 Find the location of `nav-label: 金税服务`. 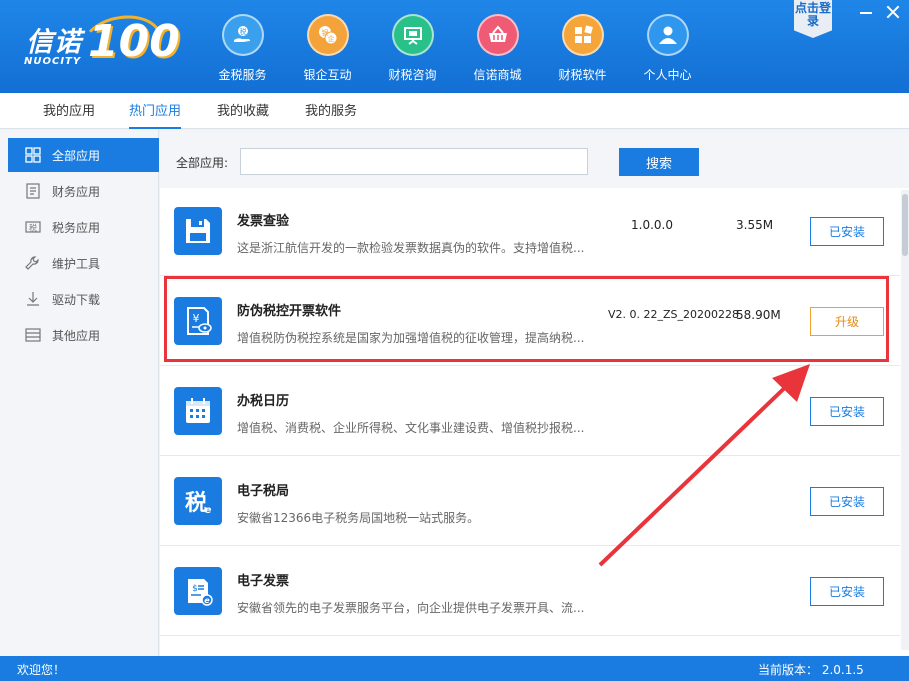

nav-label: 金税服务 is located at coordinates (242, 75).